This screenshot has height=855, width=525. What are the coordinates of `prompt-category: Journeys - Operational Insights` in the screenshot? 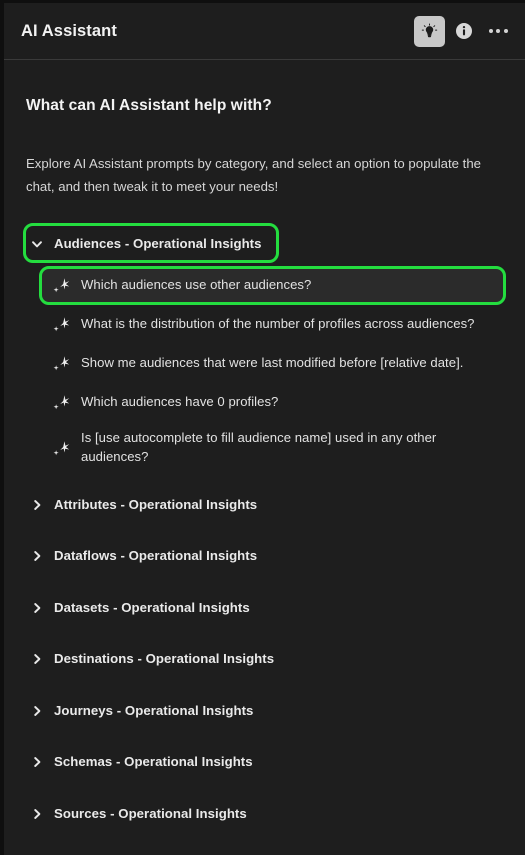 It's located at (264, 710).